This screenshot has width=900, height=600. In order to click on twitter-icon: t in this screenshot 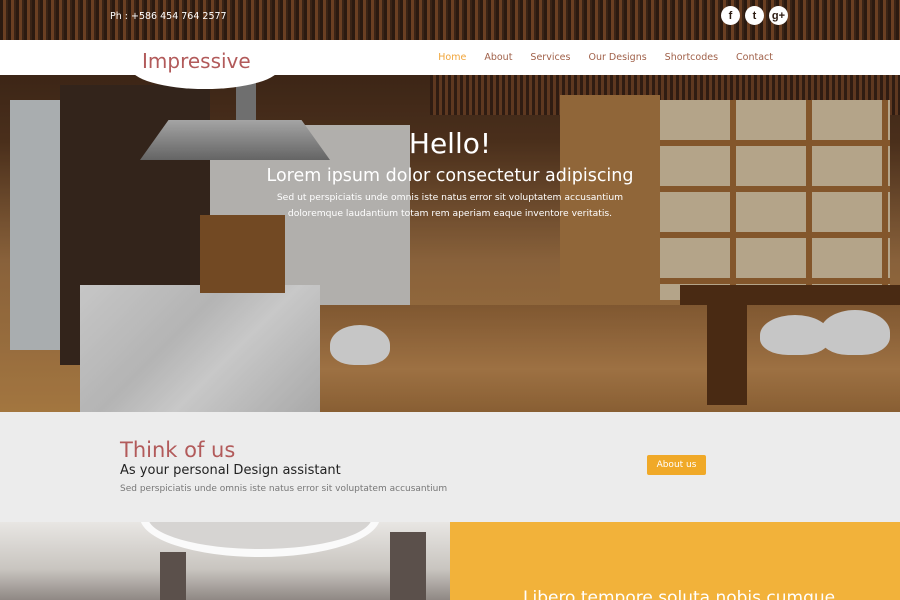, I will do `click(754, 15)`.